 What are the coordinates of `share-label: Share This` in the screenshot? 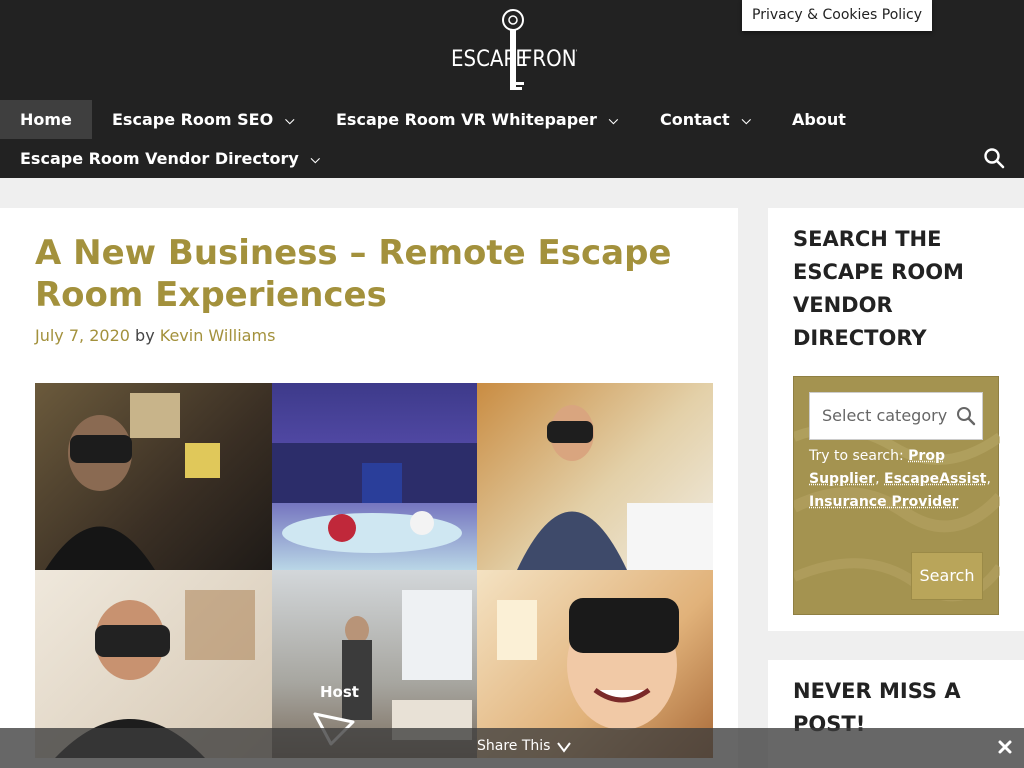 It's located at (513, 746).